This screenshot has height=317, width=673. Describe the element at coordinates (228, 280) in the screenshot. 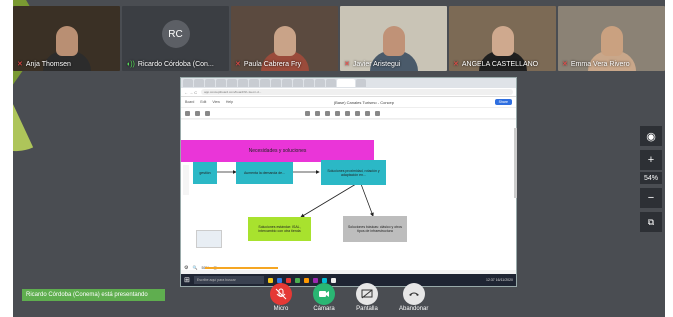

I see `taskbar-search: Escribe aquí para buscar` at that location.